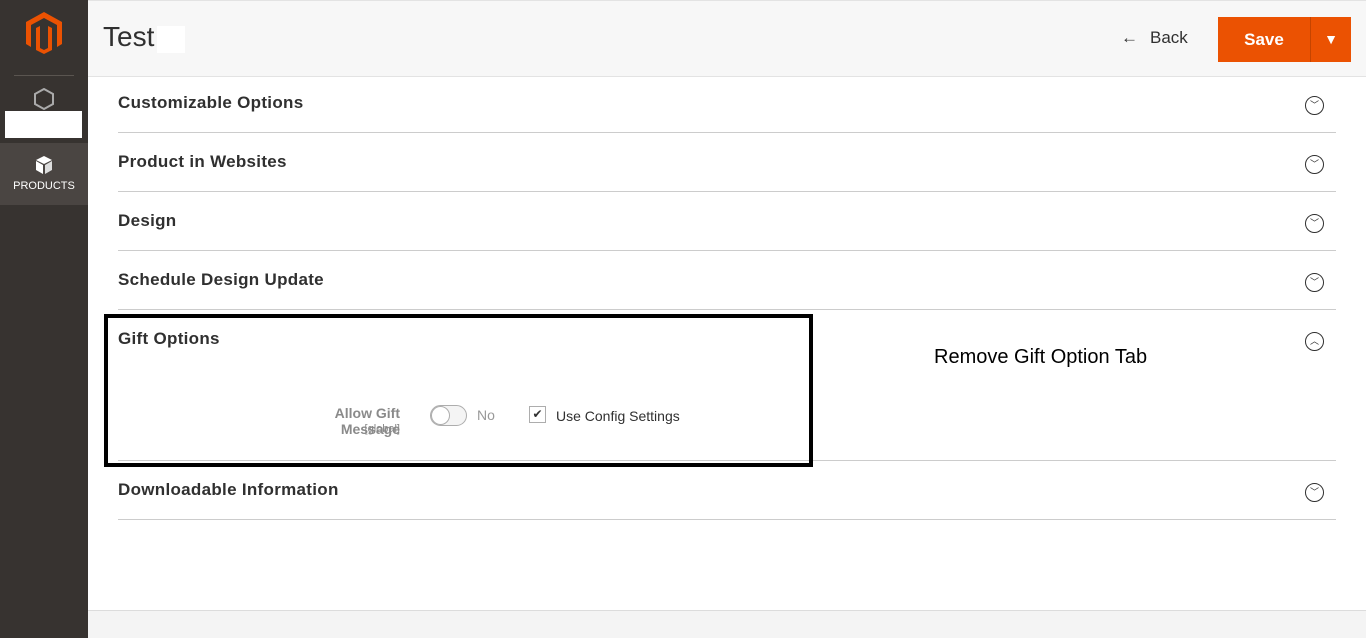 The image size is (1366, 638). What do you see at coordinates (228, 489) in the screenshot?
I see `section-title: Downloadable Information` at bounding box center [228, 489].